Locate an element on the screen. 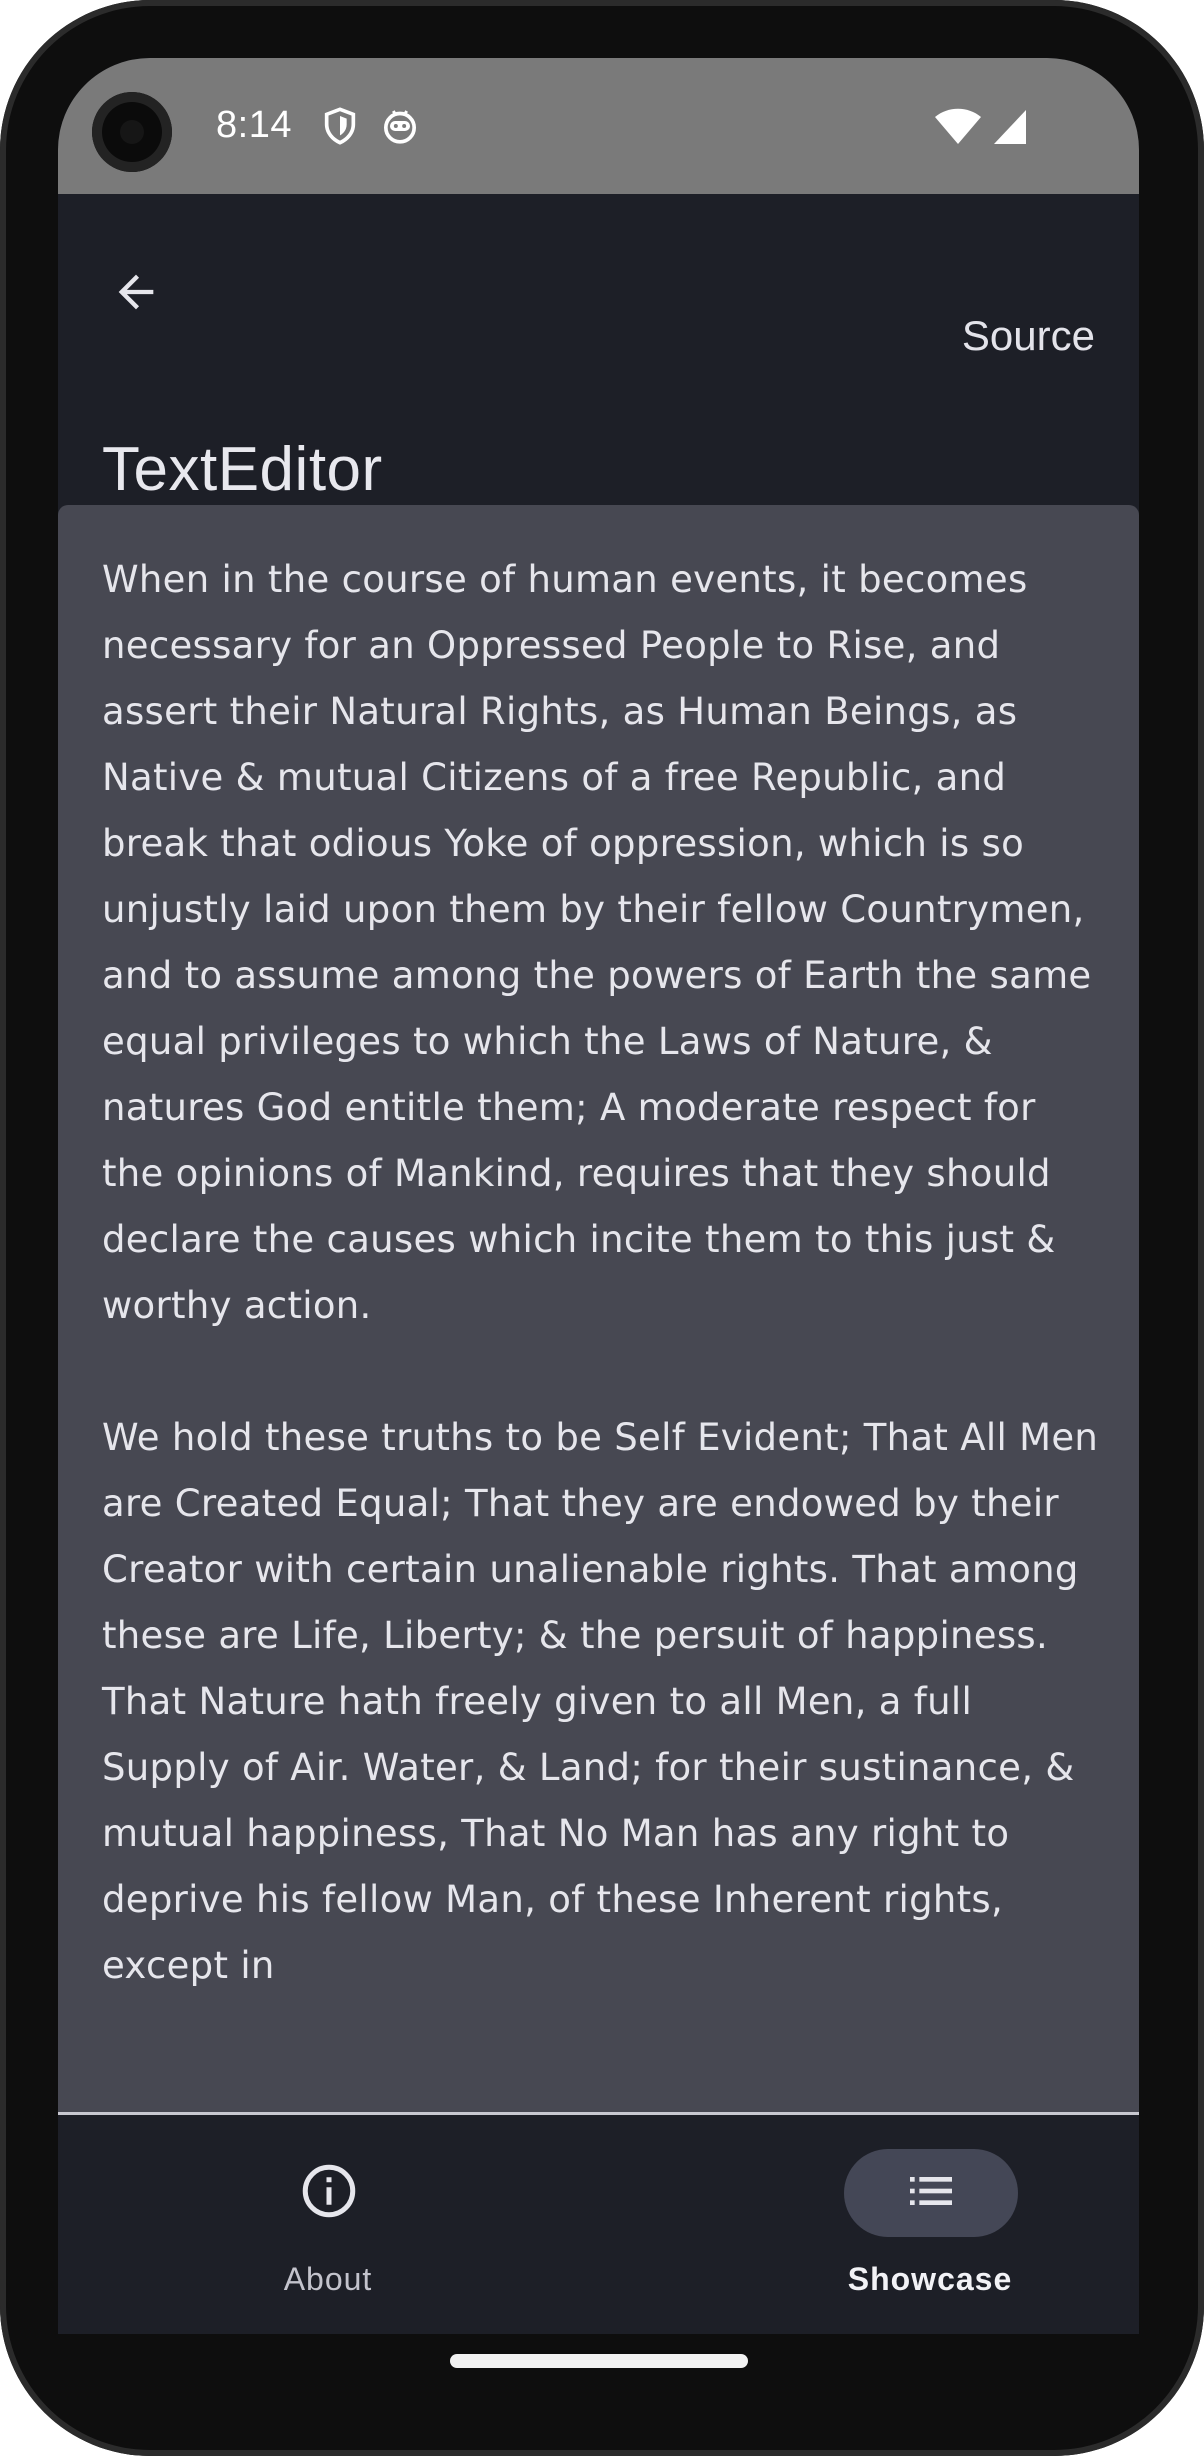 This screenshot has width=1204, height=2456. arrow-back-icon is located at coordinates (136, 294).